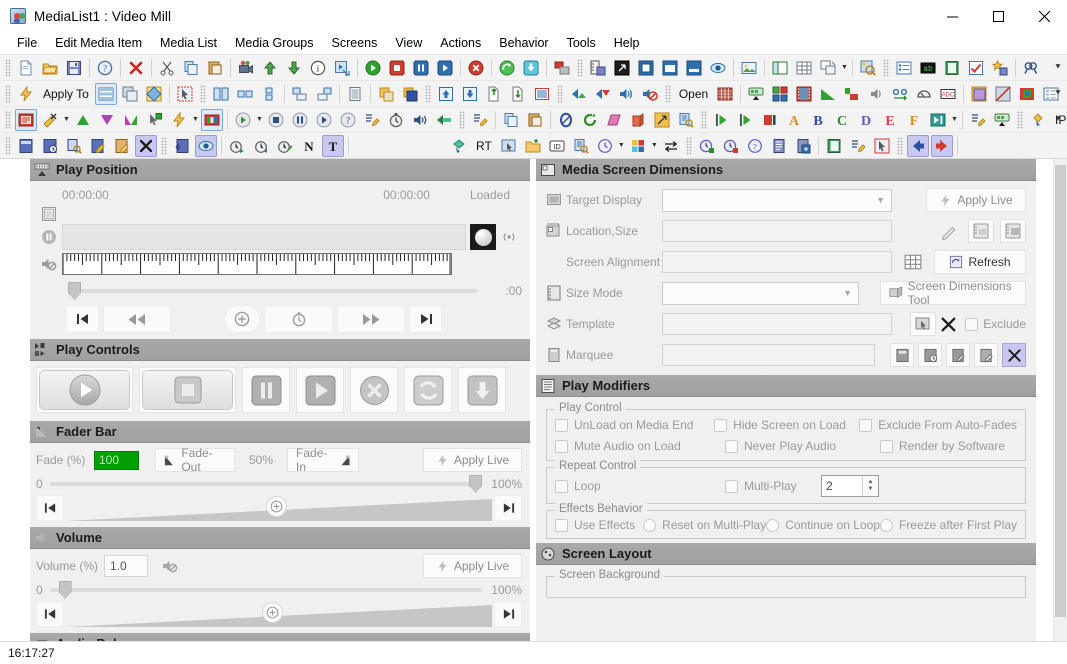 The height and width of the screenshot is (664, 1067). What do you see at coordinates (26, 94) in the screenshot?
I see `apply-live-bolt-icon` at bounding box center [26, 94].